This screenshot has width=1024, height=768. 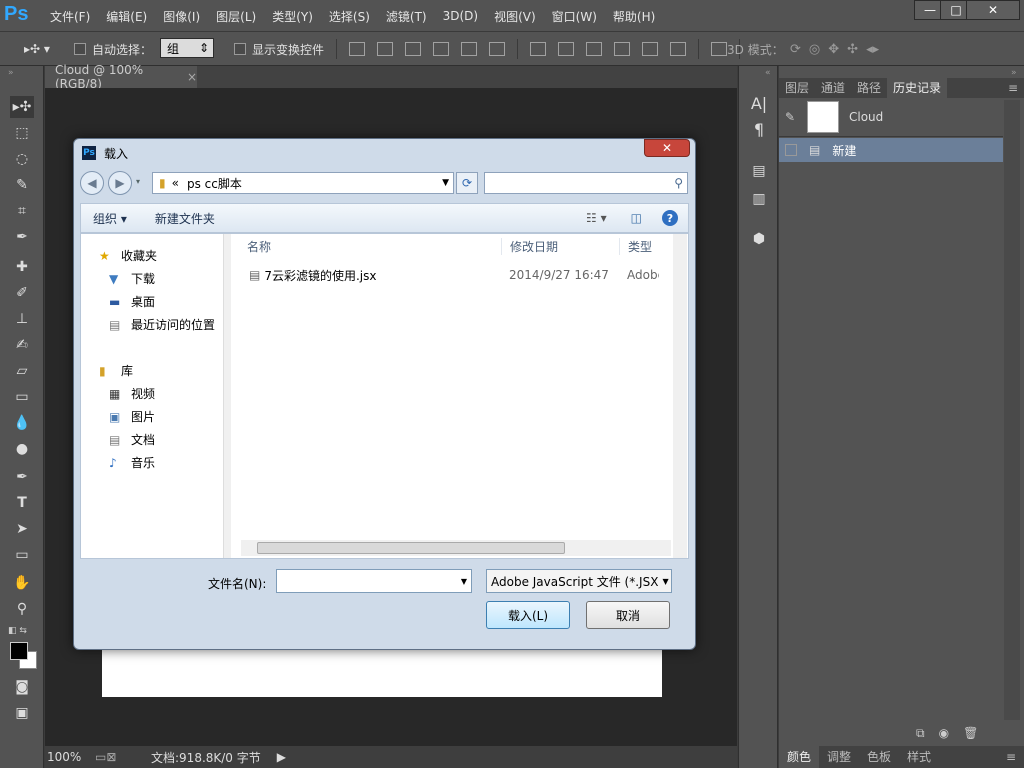 I want to click on tab-layers: 图层, so click(x=797, y=88).